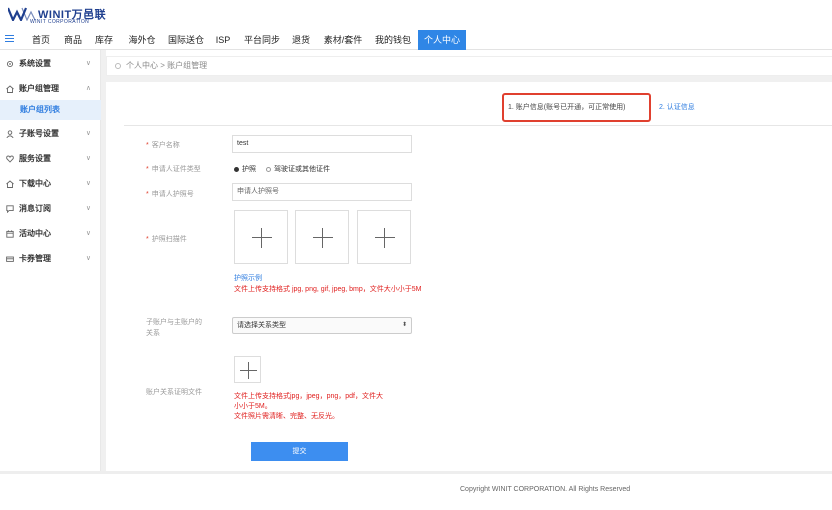  What do you see at coordinates (404, 325) in the screenshot?
I see `select-arrows-icon: ⬍` at bounding box center [404, 325].